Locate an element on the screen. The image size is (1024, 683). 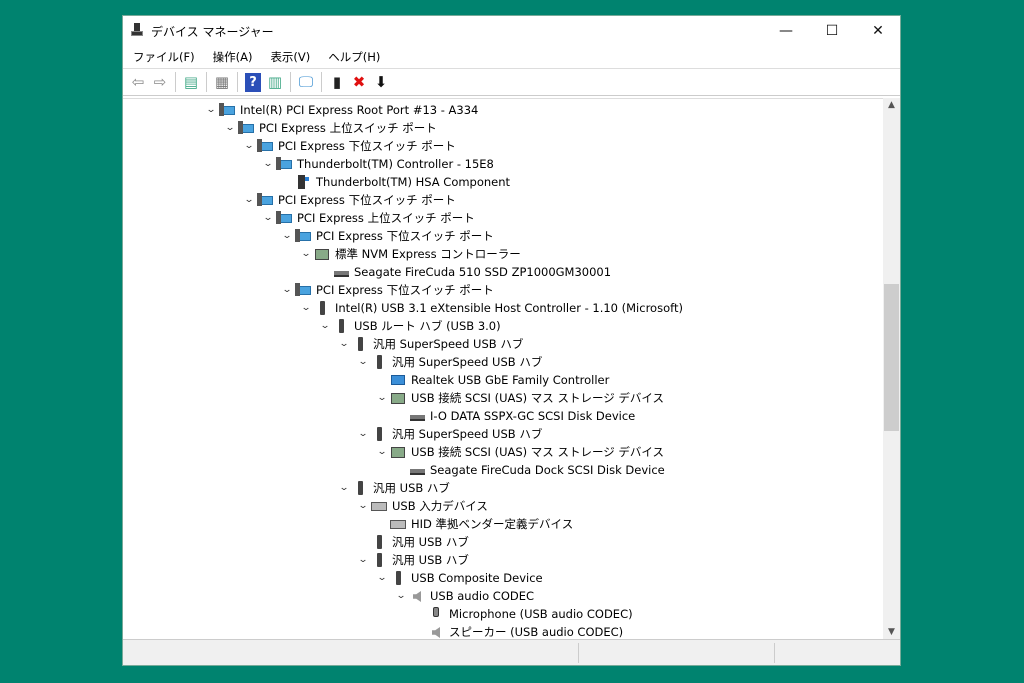
help-icon: ? is located at coordinates (253, 82).